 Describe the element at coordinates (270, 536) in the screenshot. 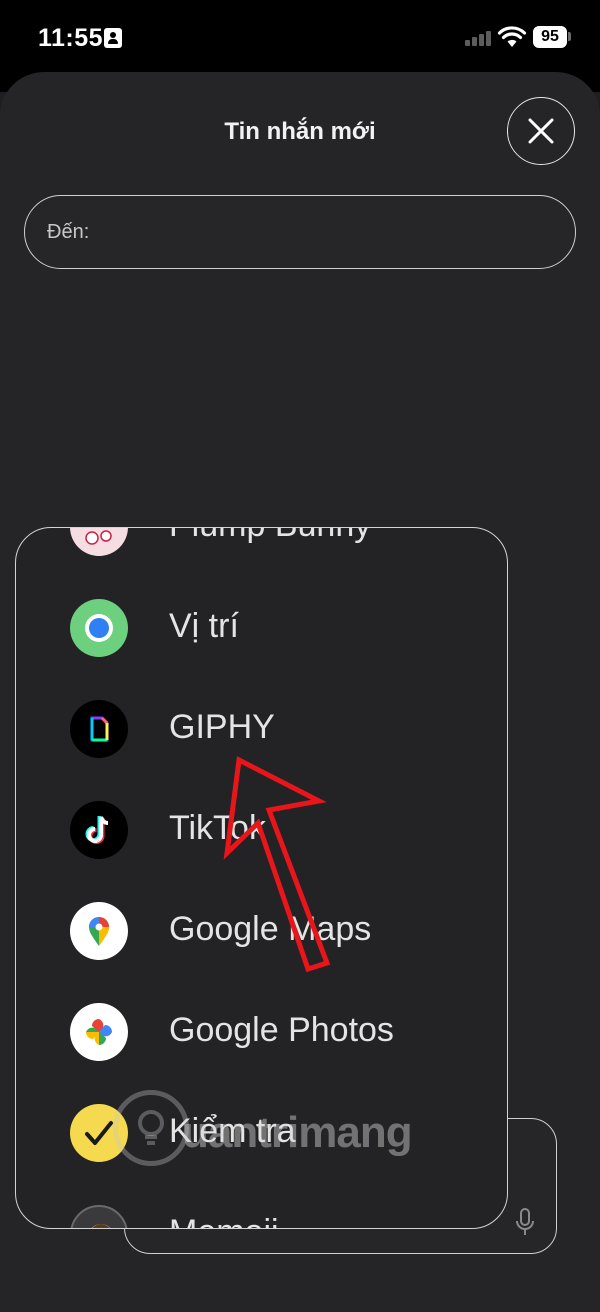

I see `menu-item-label: Plump Bunny` at that location.